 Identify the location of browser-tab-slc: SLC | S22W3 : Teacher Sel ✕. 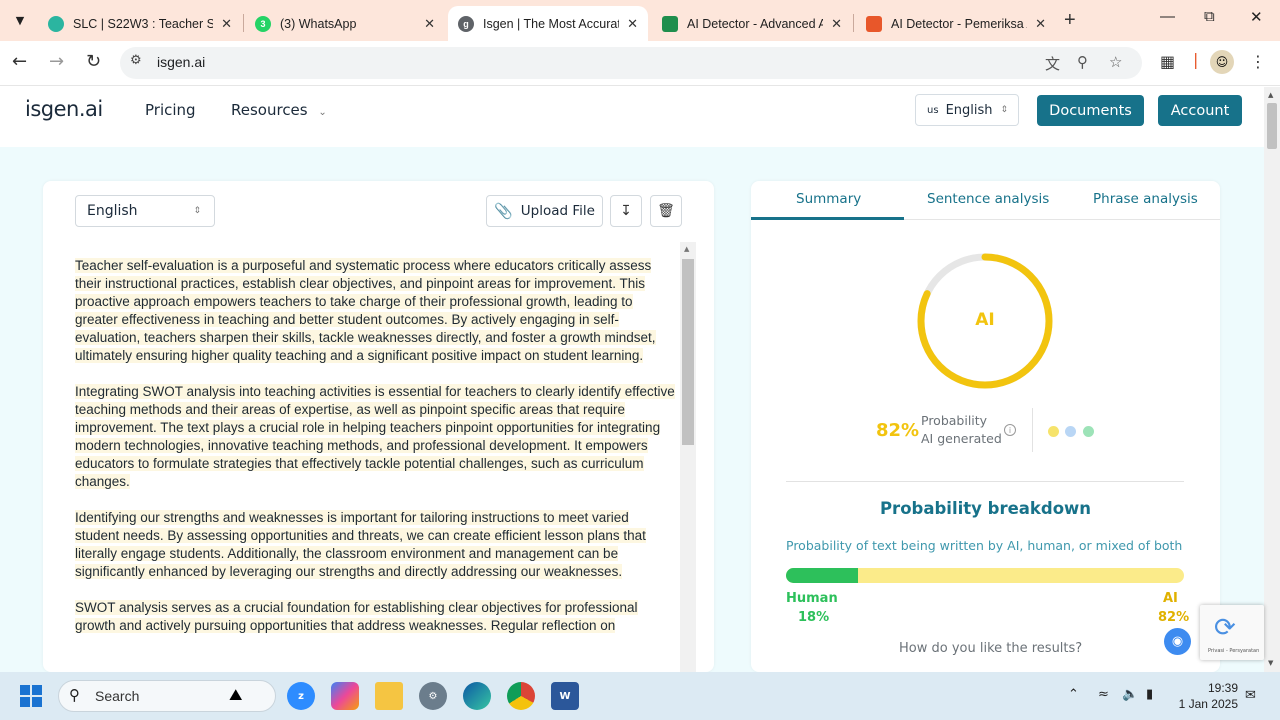
(140, 23).